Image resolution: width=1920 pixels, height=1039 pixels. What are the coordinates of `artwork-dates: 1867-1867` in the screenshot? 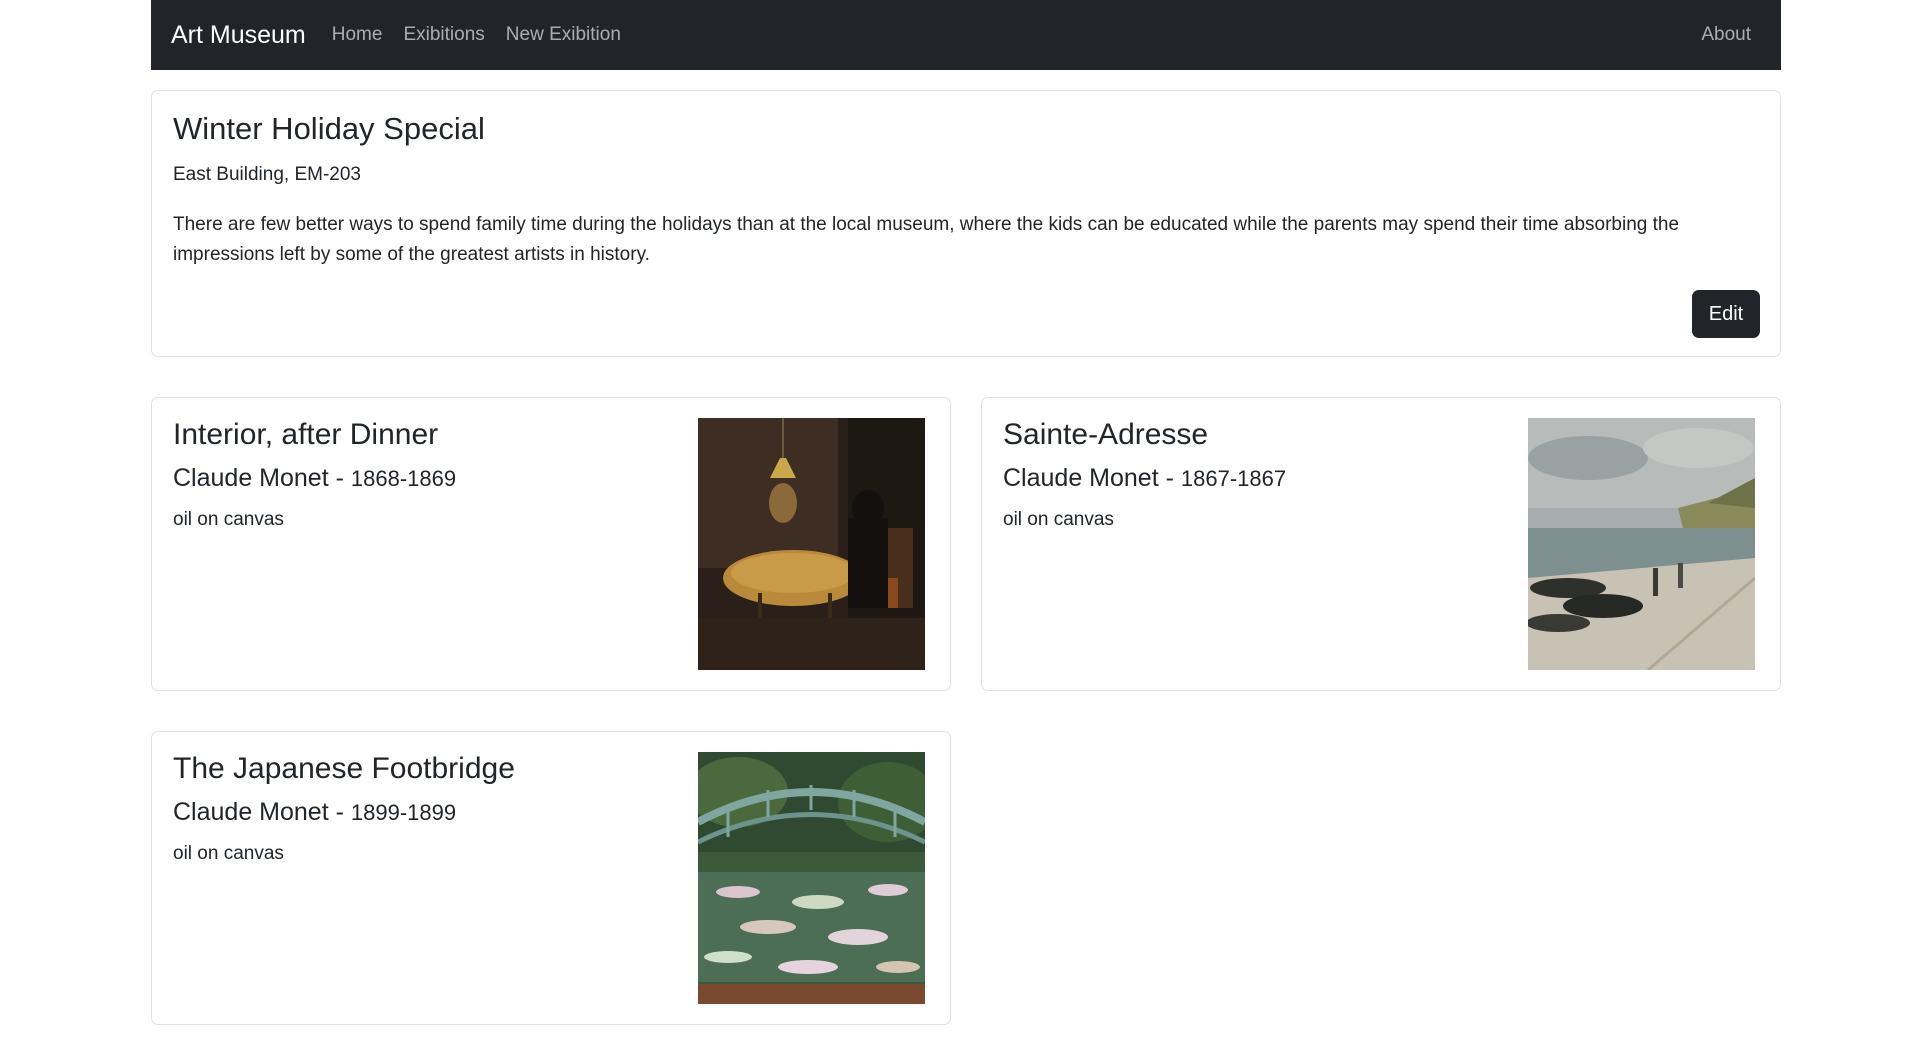 It's located at (1233, 478).